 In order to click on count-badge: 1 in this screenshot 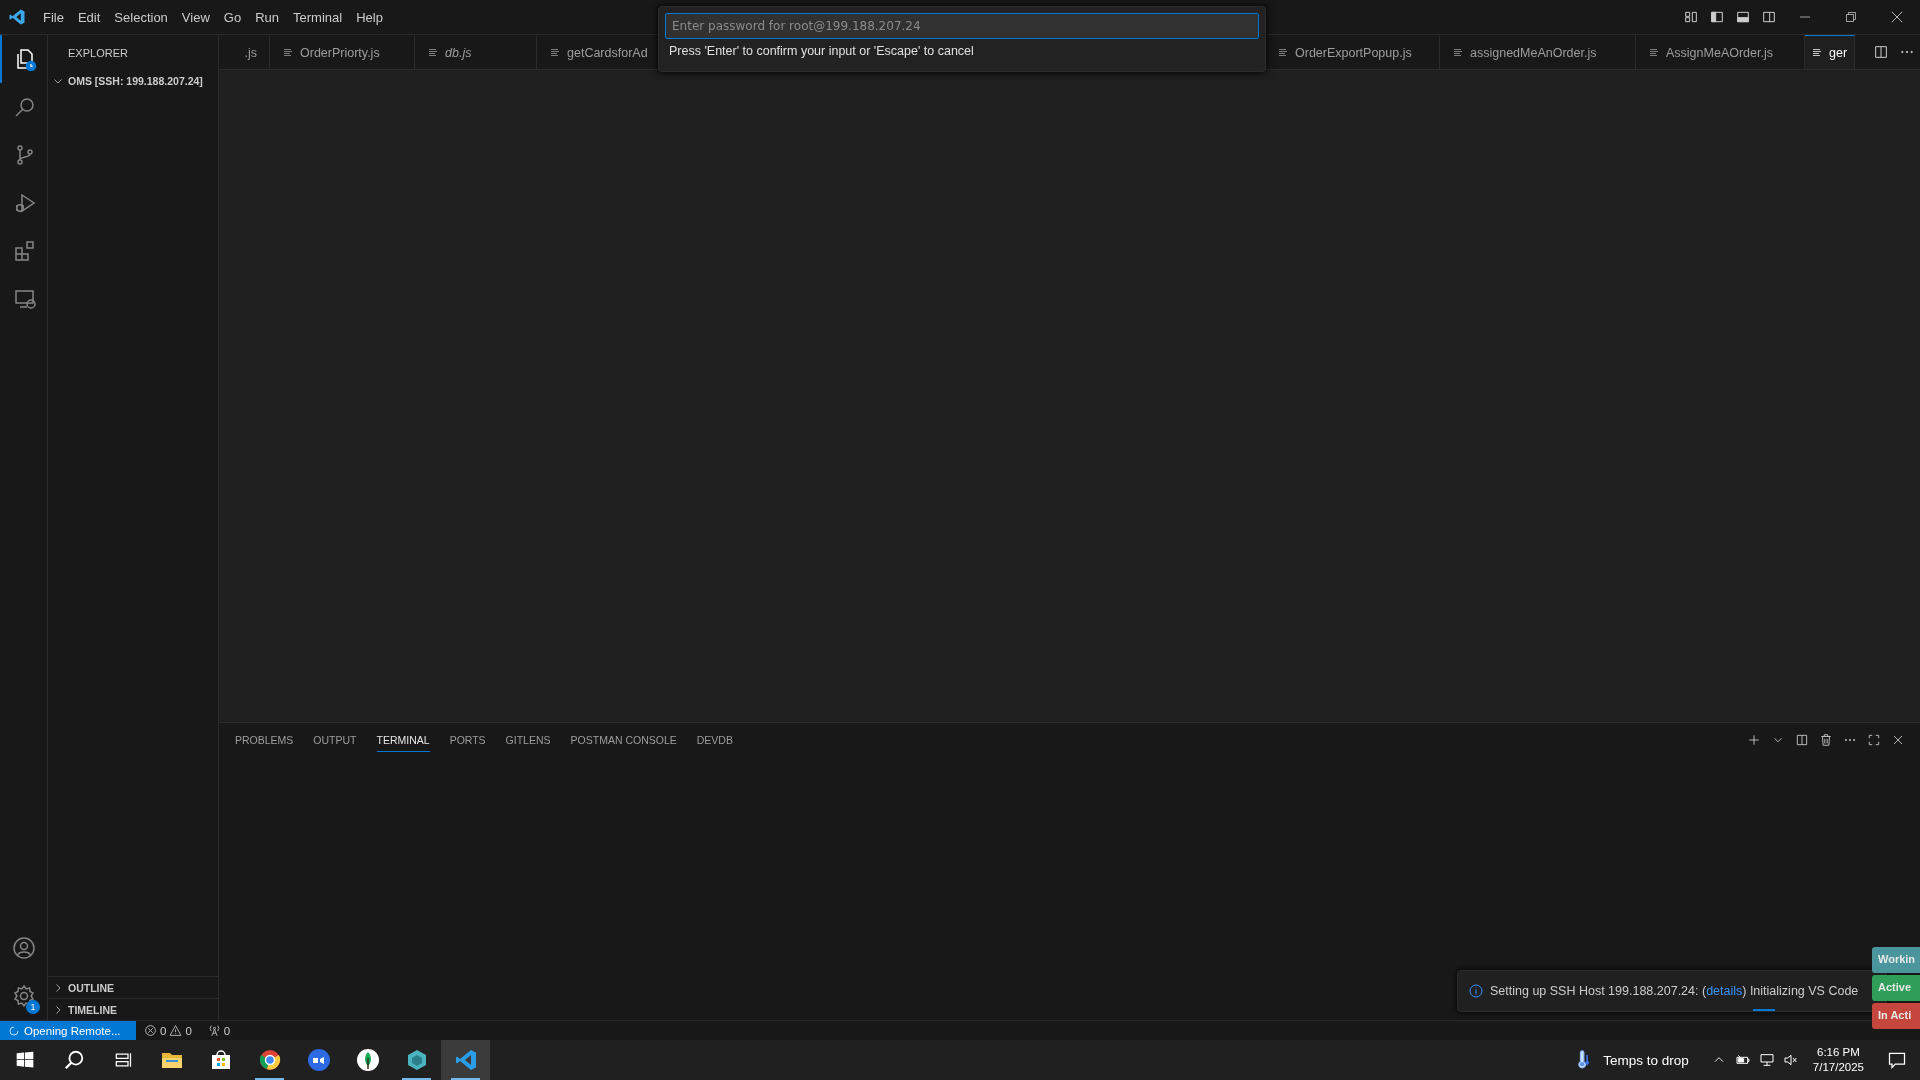, I will do `click(33, 1007)`.